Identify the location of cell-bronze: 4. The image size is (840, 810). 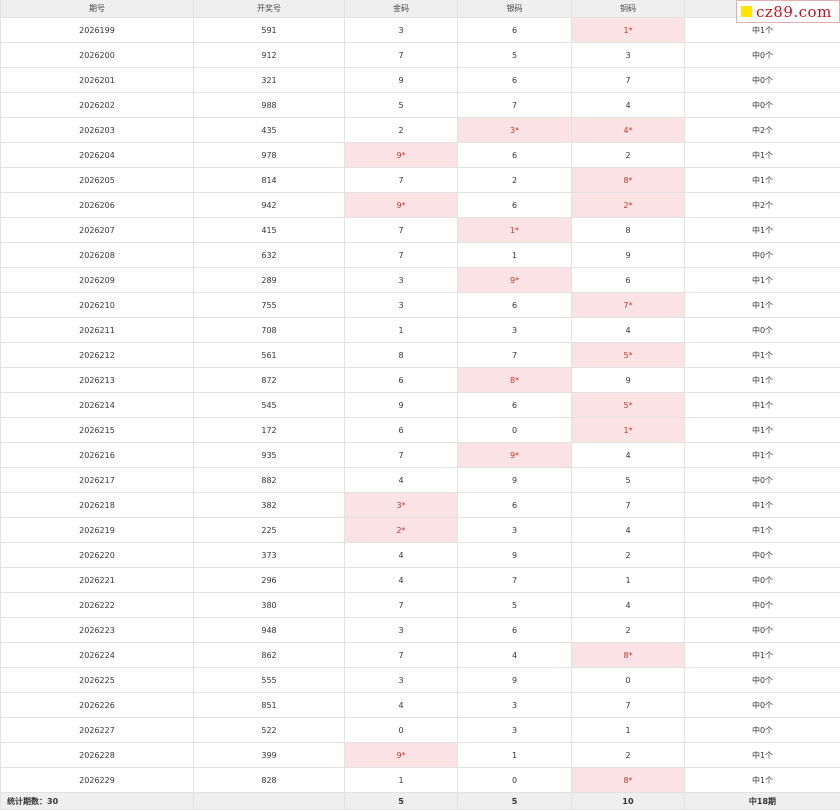
(628, 530).